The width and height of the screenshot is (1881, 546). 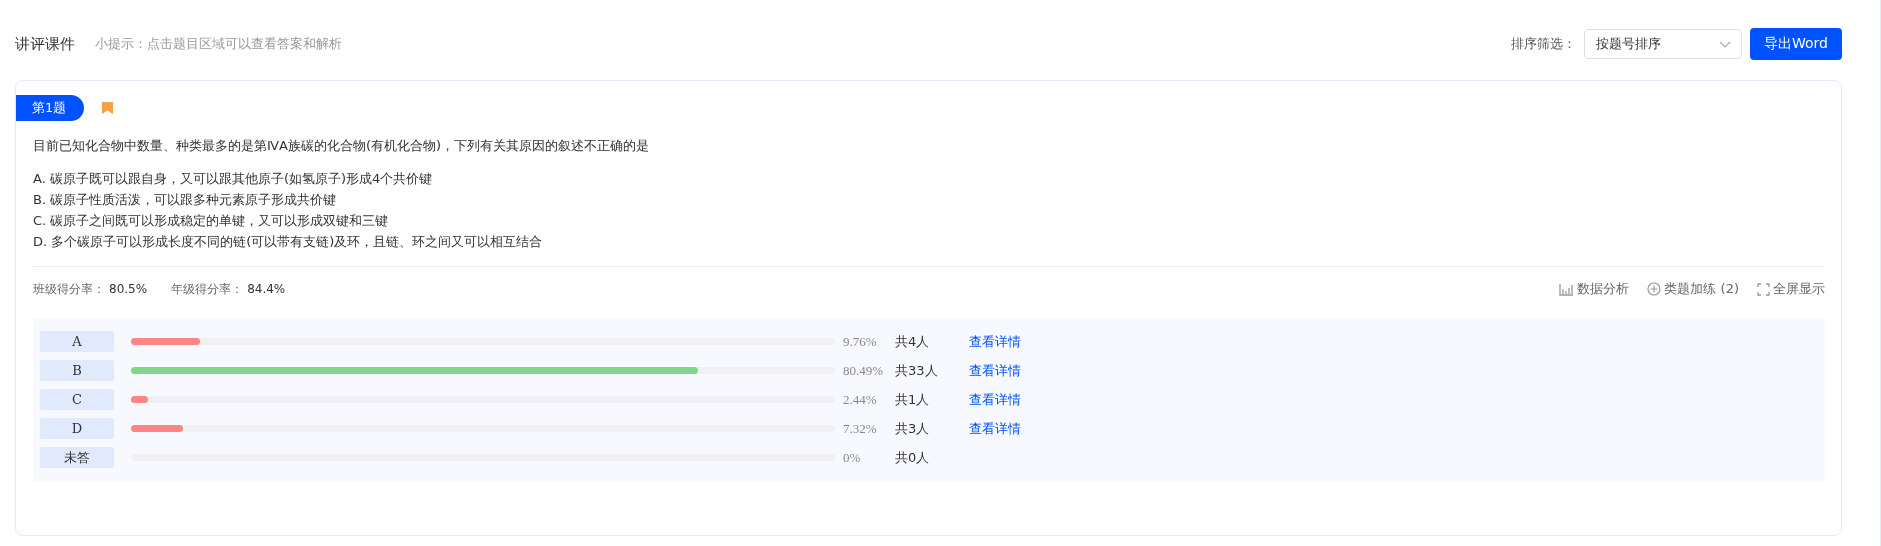 I want to click on percent-text: 80.49%, so click(x=864, y=370).